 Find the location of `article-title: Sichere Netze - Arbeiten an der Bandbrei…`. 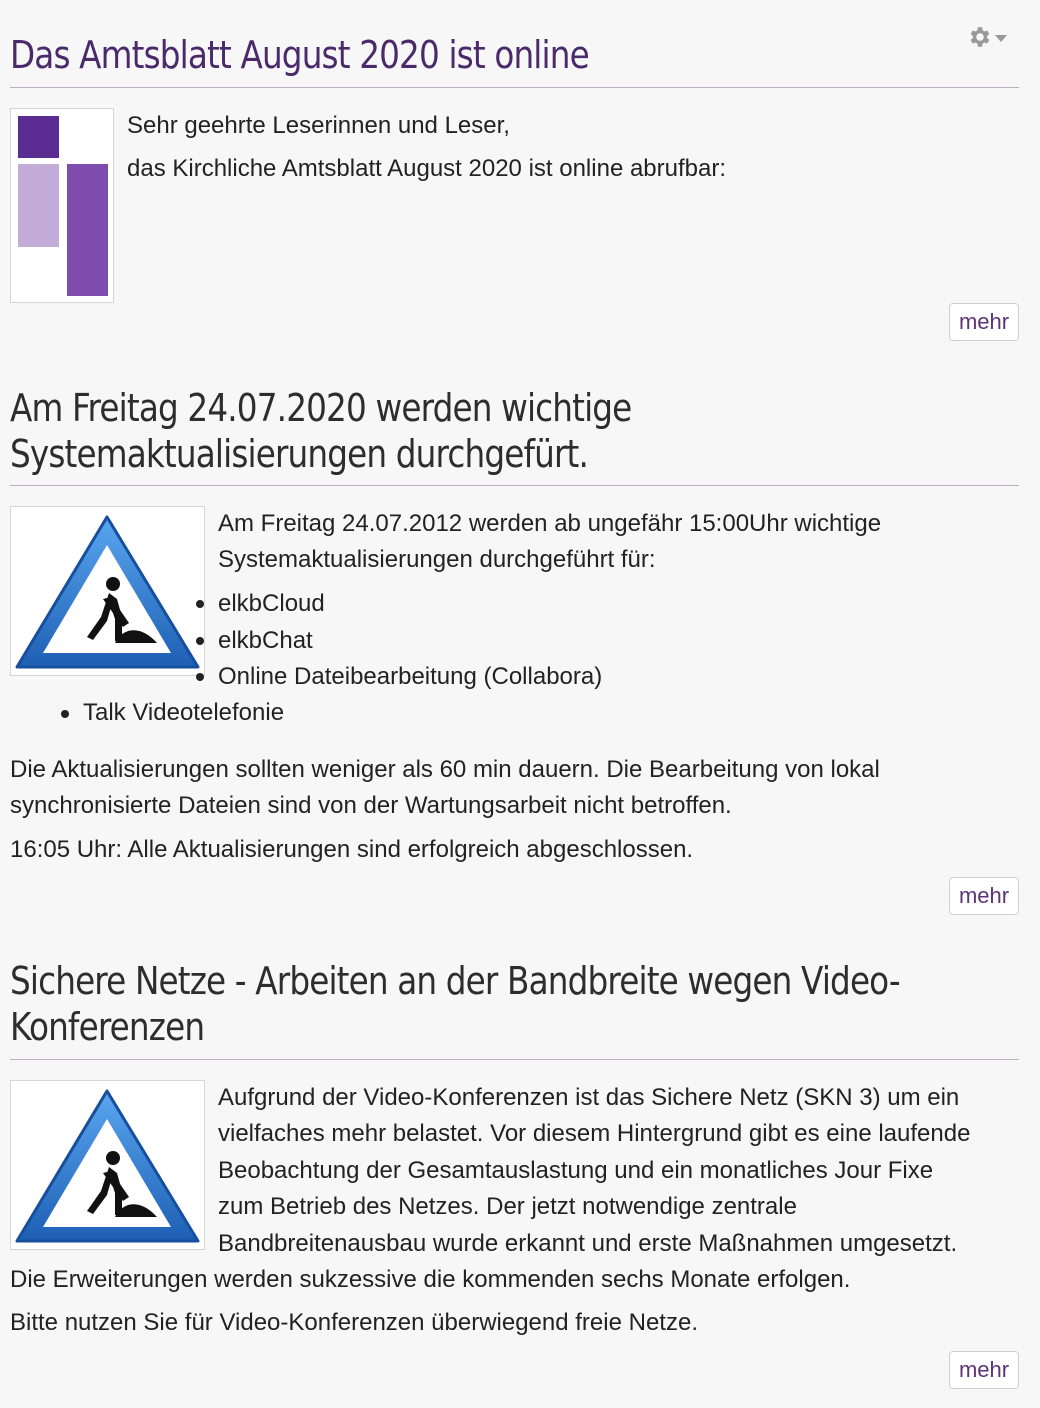

article-title: Sichere Netze - Arbeiten an der Bandbrei… is located at coordinates (455, 1004).